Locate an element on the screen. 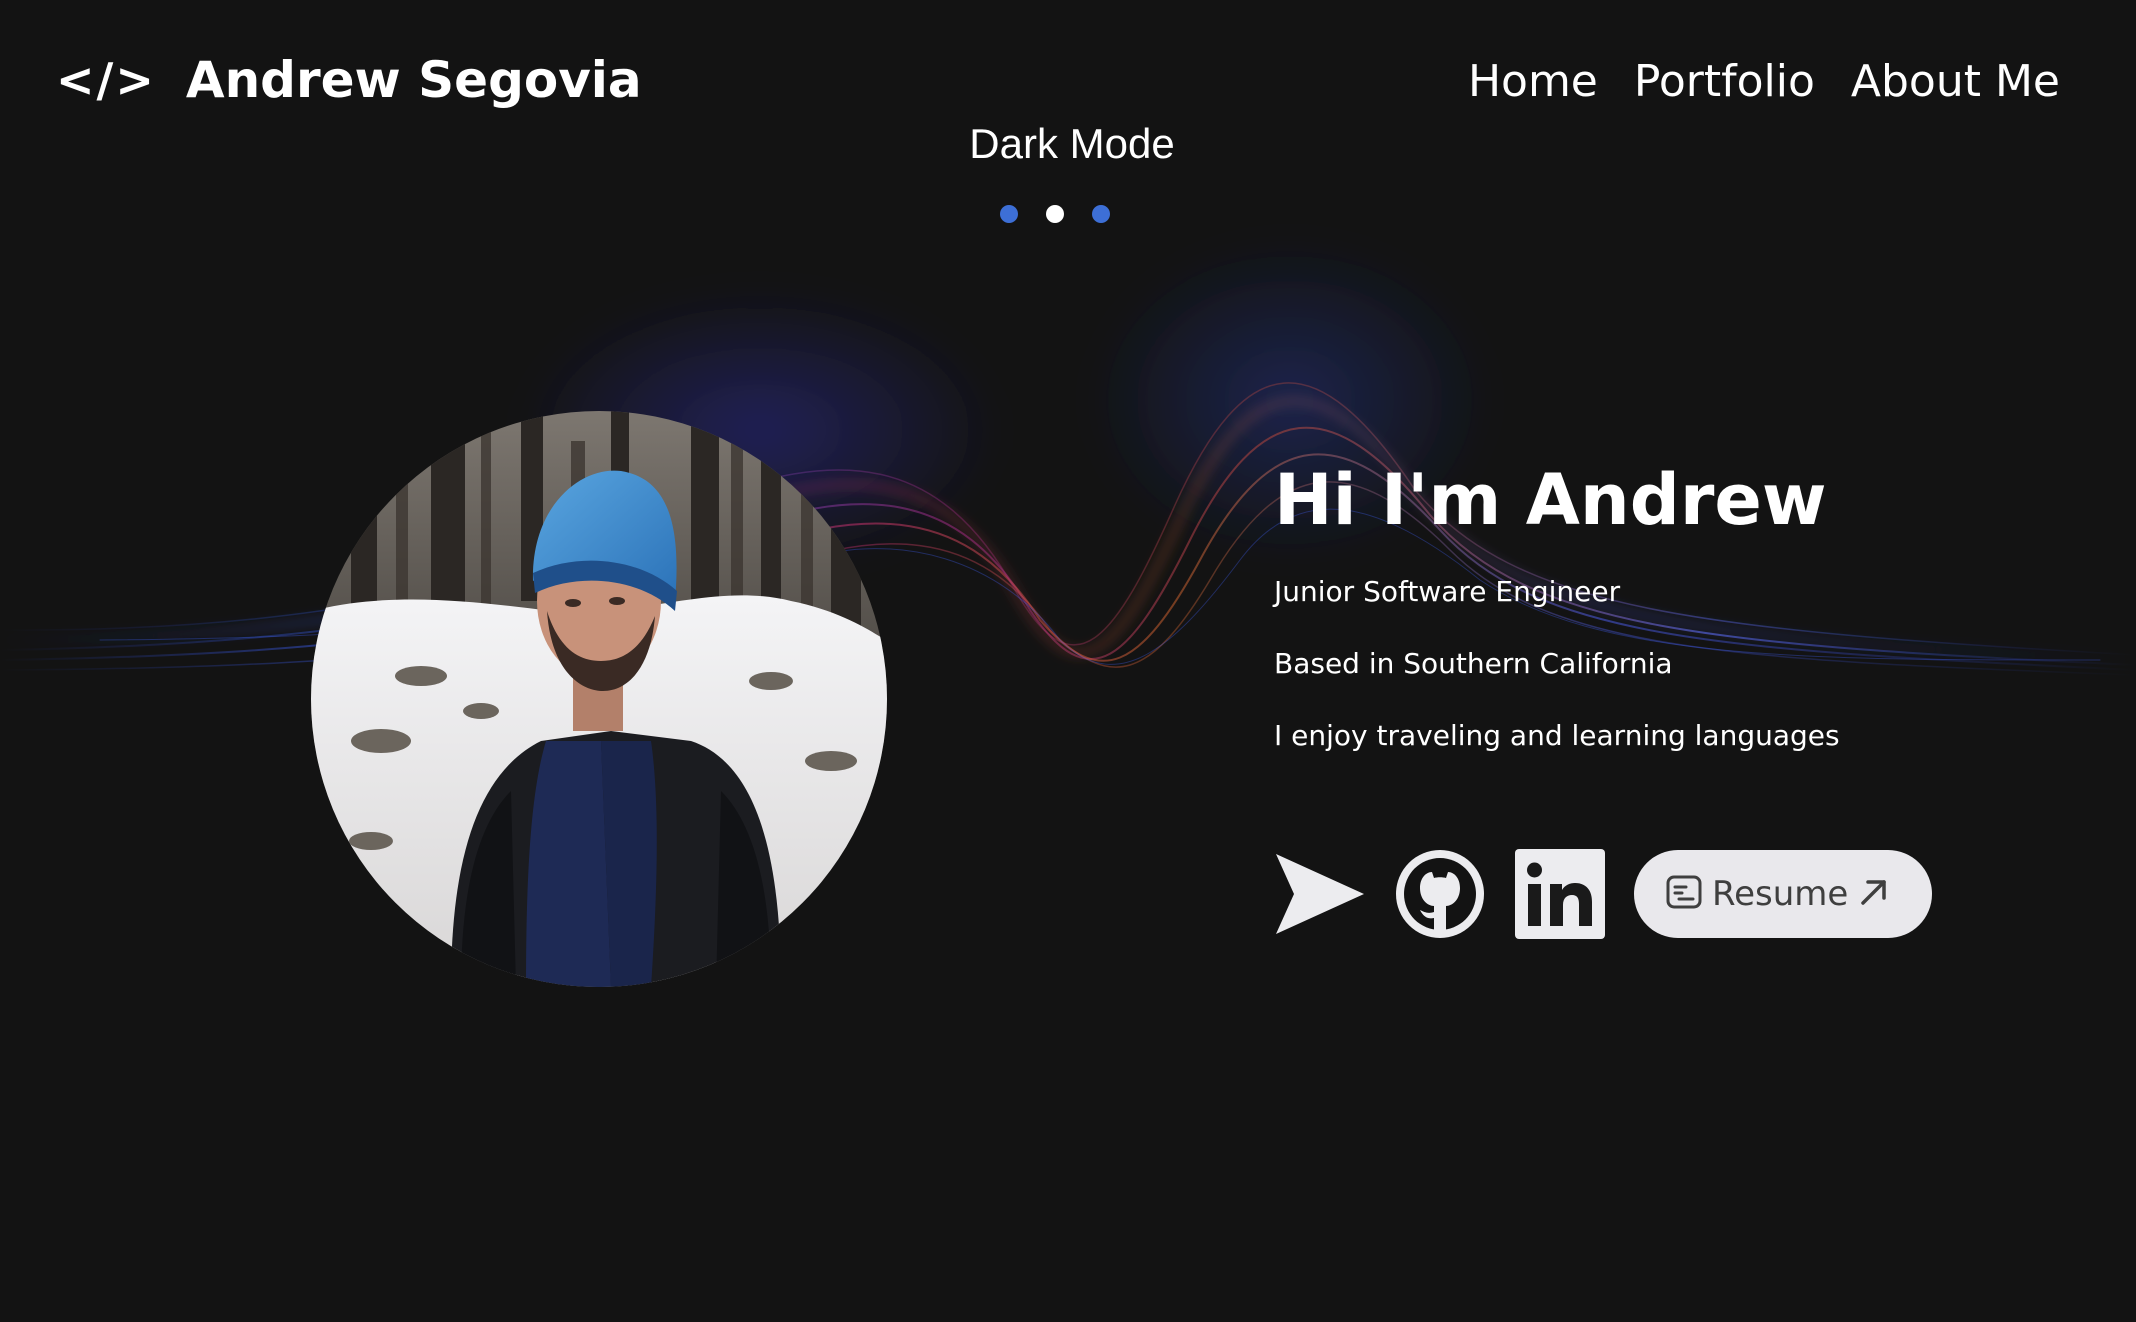  github-icon is located at coordinates (1440, 894).